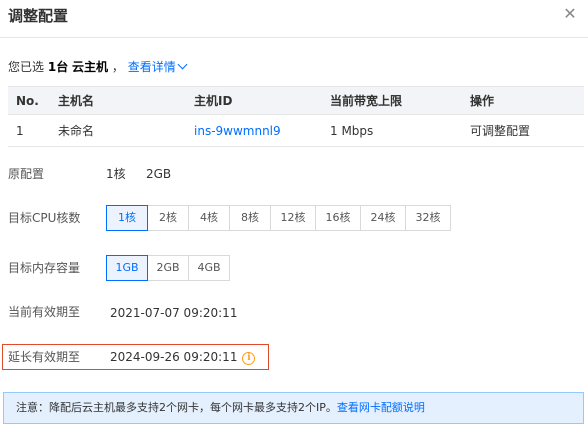  What do you see at coordinates (293, 218) in the screenshot?
I see `cpu-option-12: 12核` at bounding box center [293, 218].